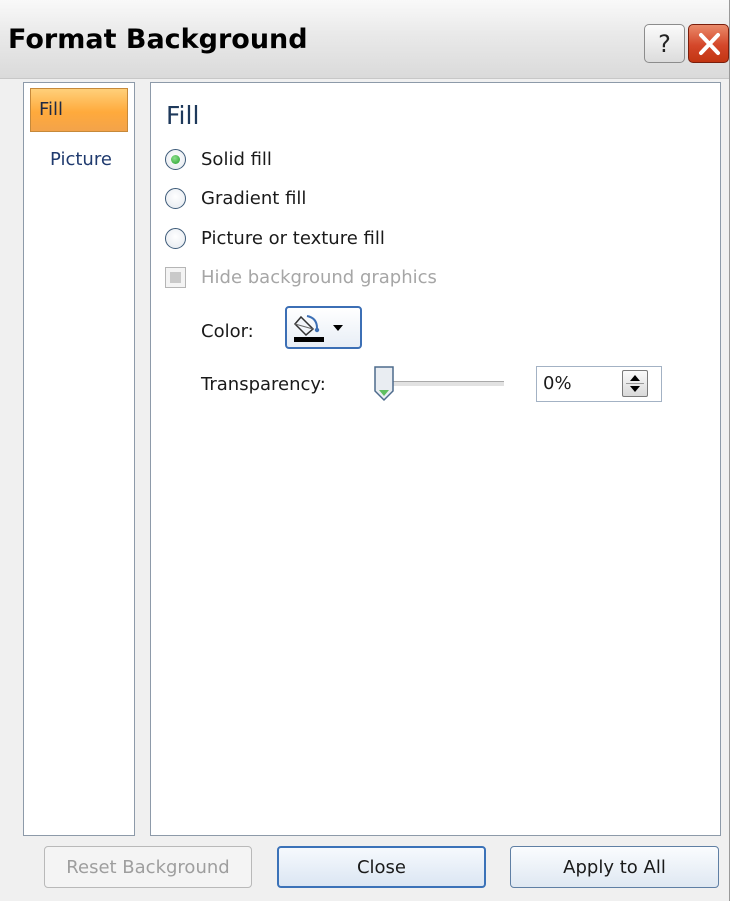 This screenshot has width=730, height=901. I want to click on help-button: ?, so click(664, 43).